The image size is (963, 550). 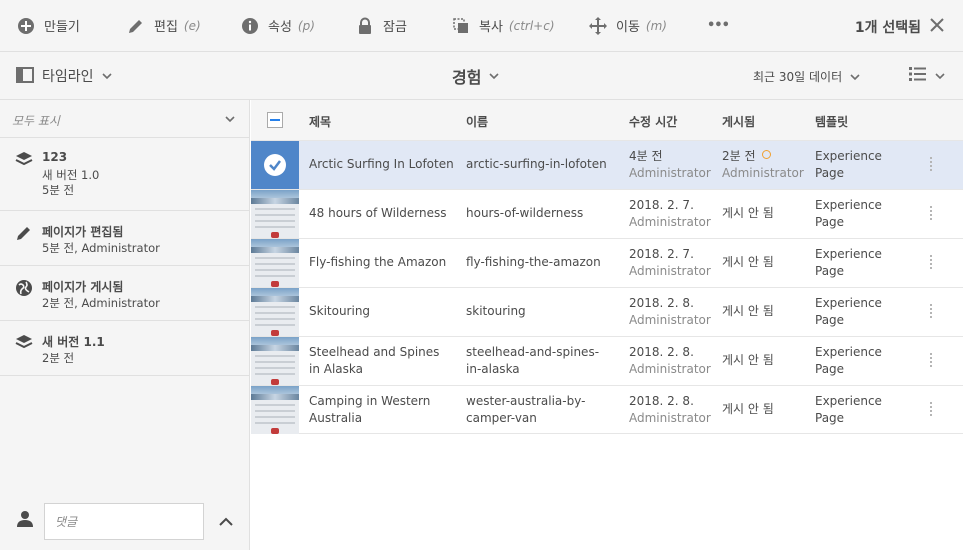 What do you see at coordinates (124, 119) in the screenshot?
I see `timeline-filter-select: 모두 표시` at bounding box center [124, 119].